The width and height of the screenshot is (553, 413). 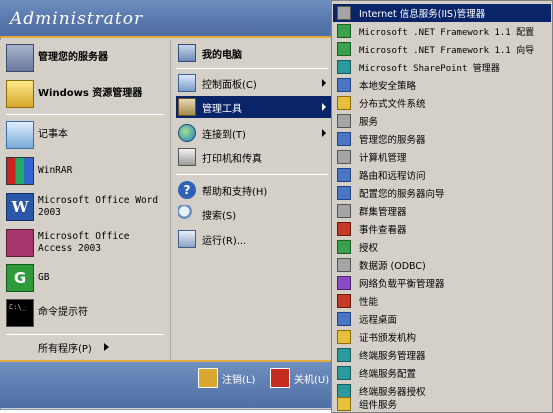 I want to click on computer-management-icon, so click(x=344, y=157).